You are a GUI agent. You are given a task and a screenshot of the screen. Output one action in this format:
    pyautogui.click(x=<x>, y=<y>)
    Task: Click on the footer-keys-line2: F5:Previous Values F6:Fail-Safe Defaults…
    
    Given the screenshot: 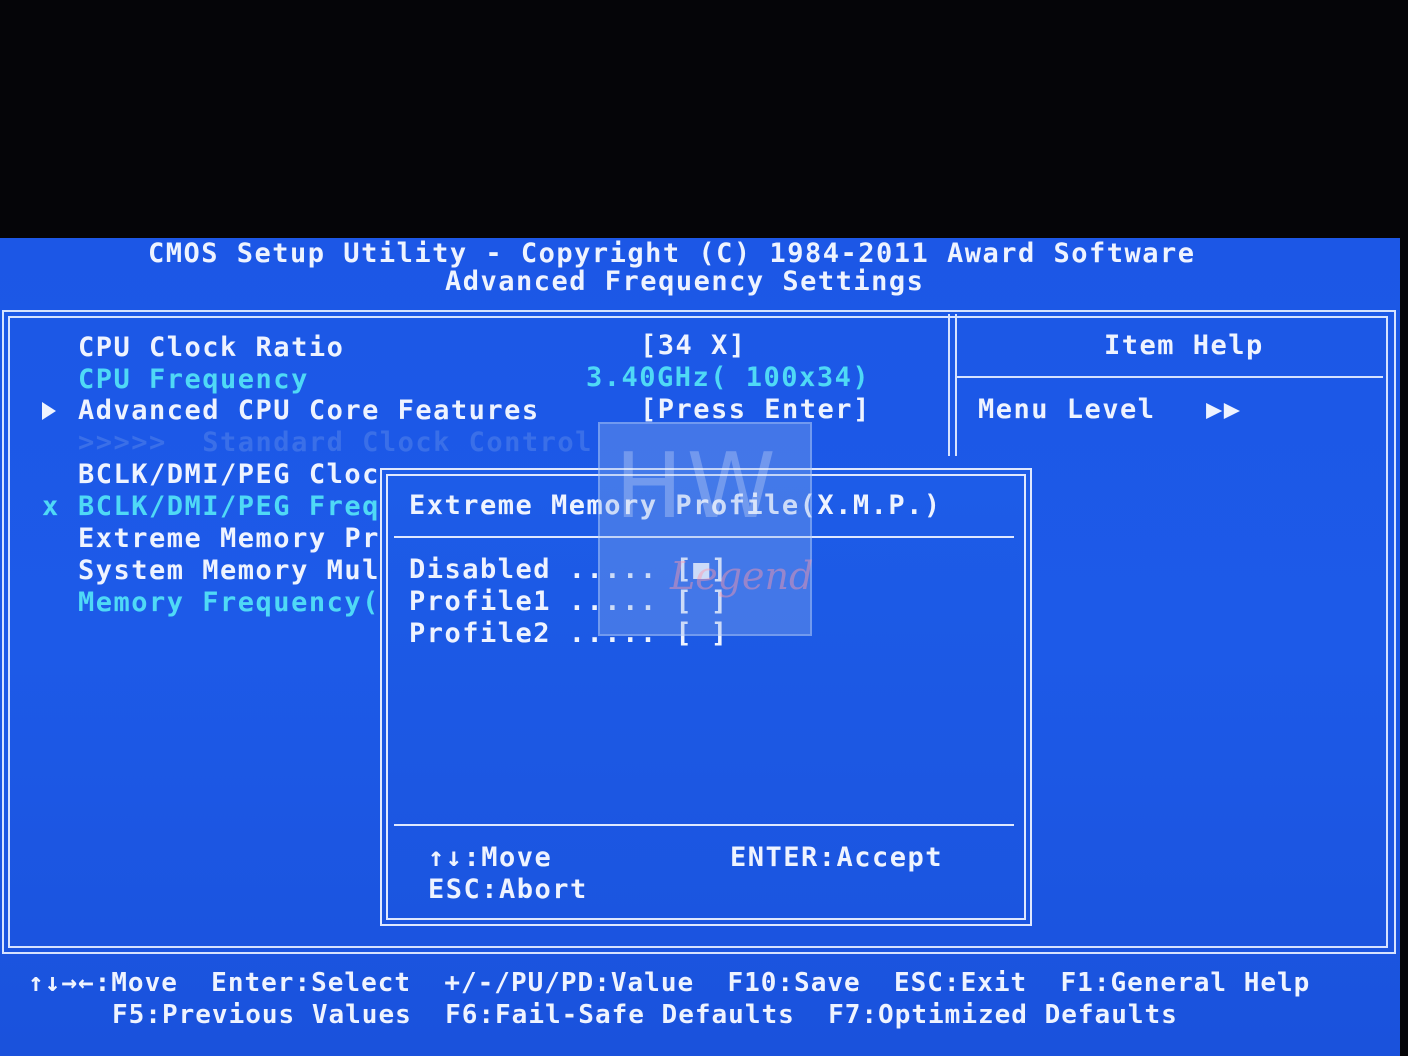 What is the action you would take?
    pyautogui.click(x=645, y=1015)
    